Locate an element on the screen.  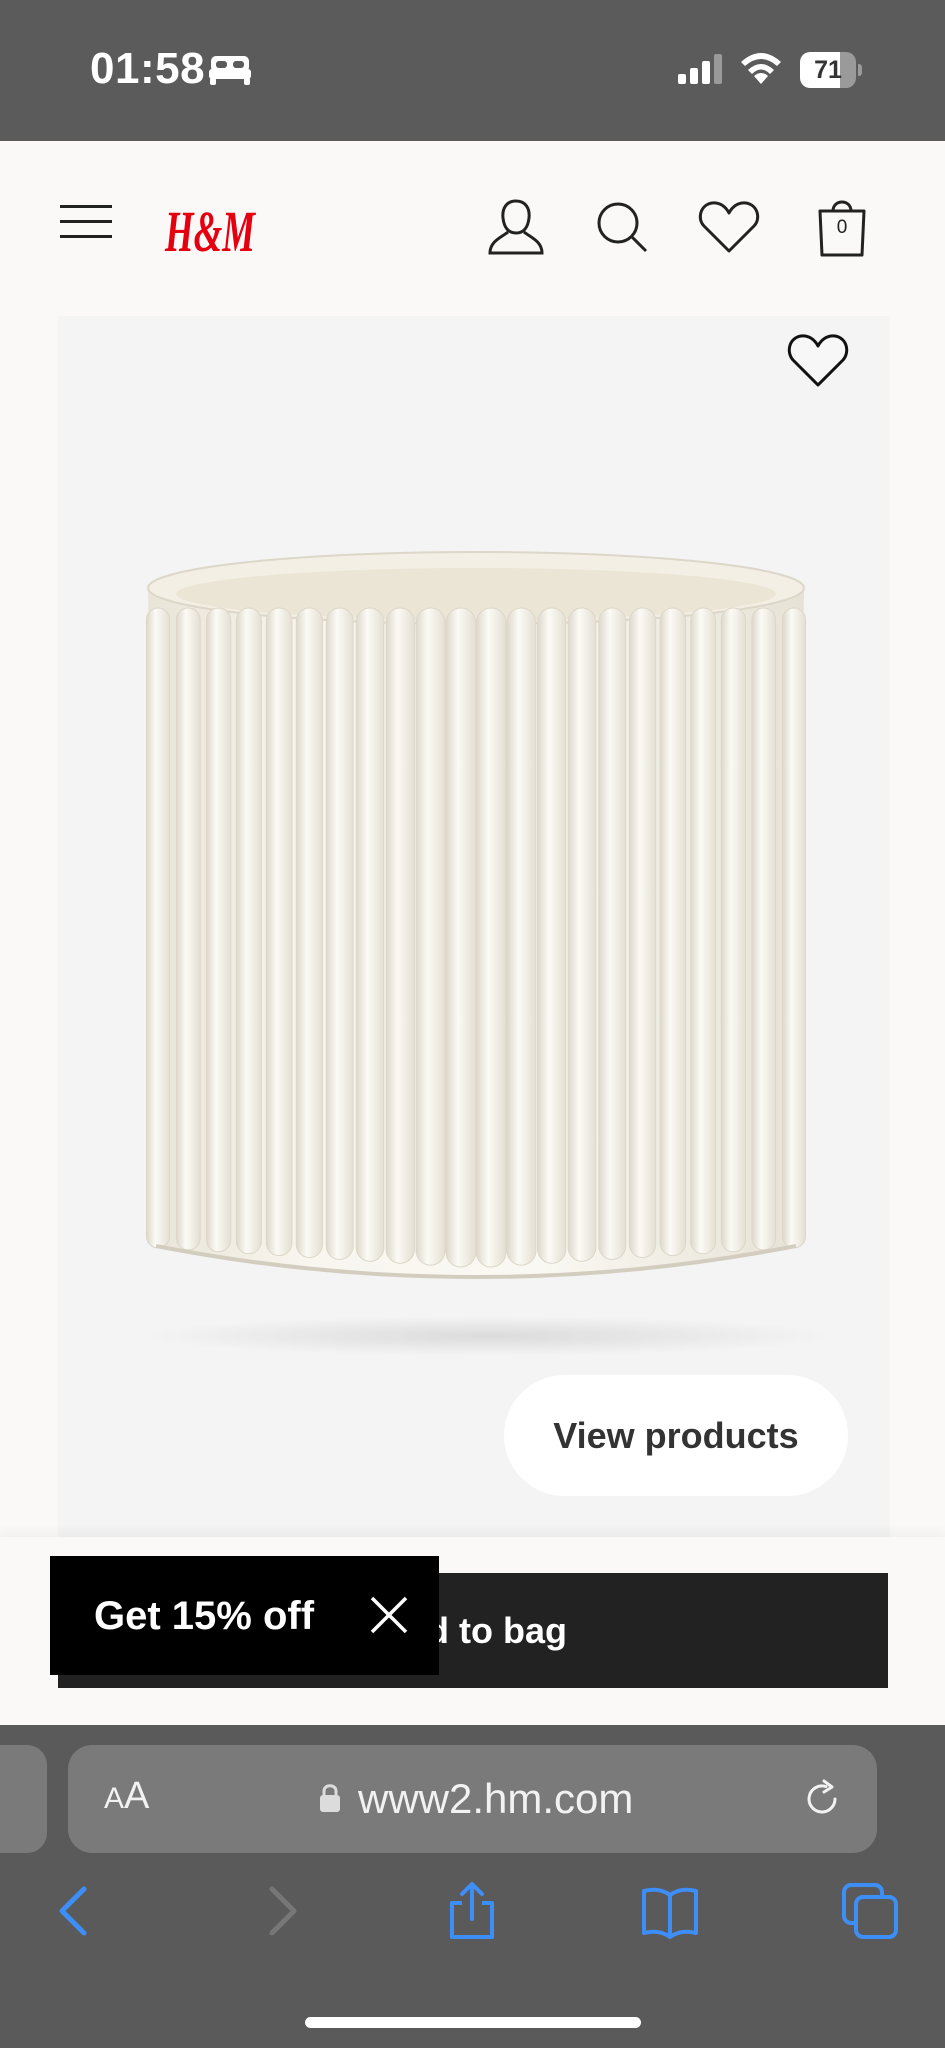
bag-icon: 0 is located at coordinates (842, 225).